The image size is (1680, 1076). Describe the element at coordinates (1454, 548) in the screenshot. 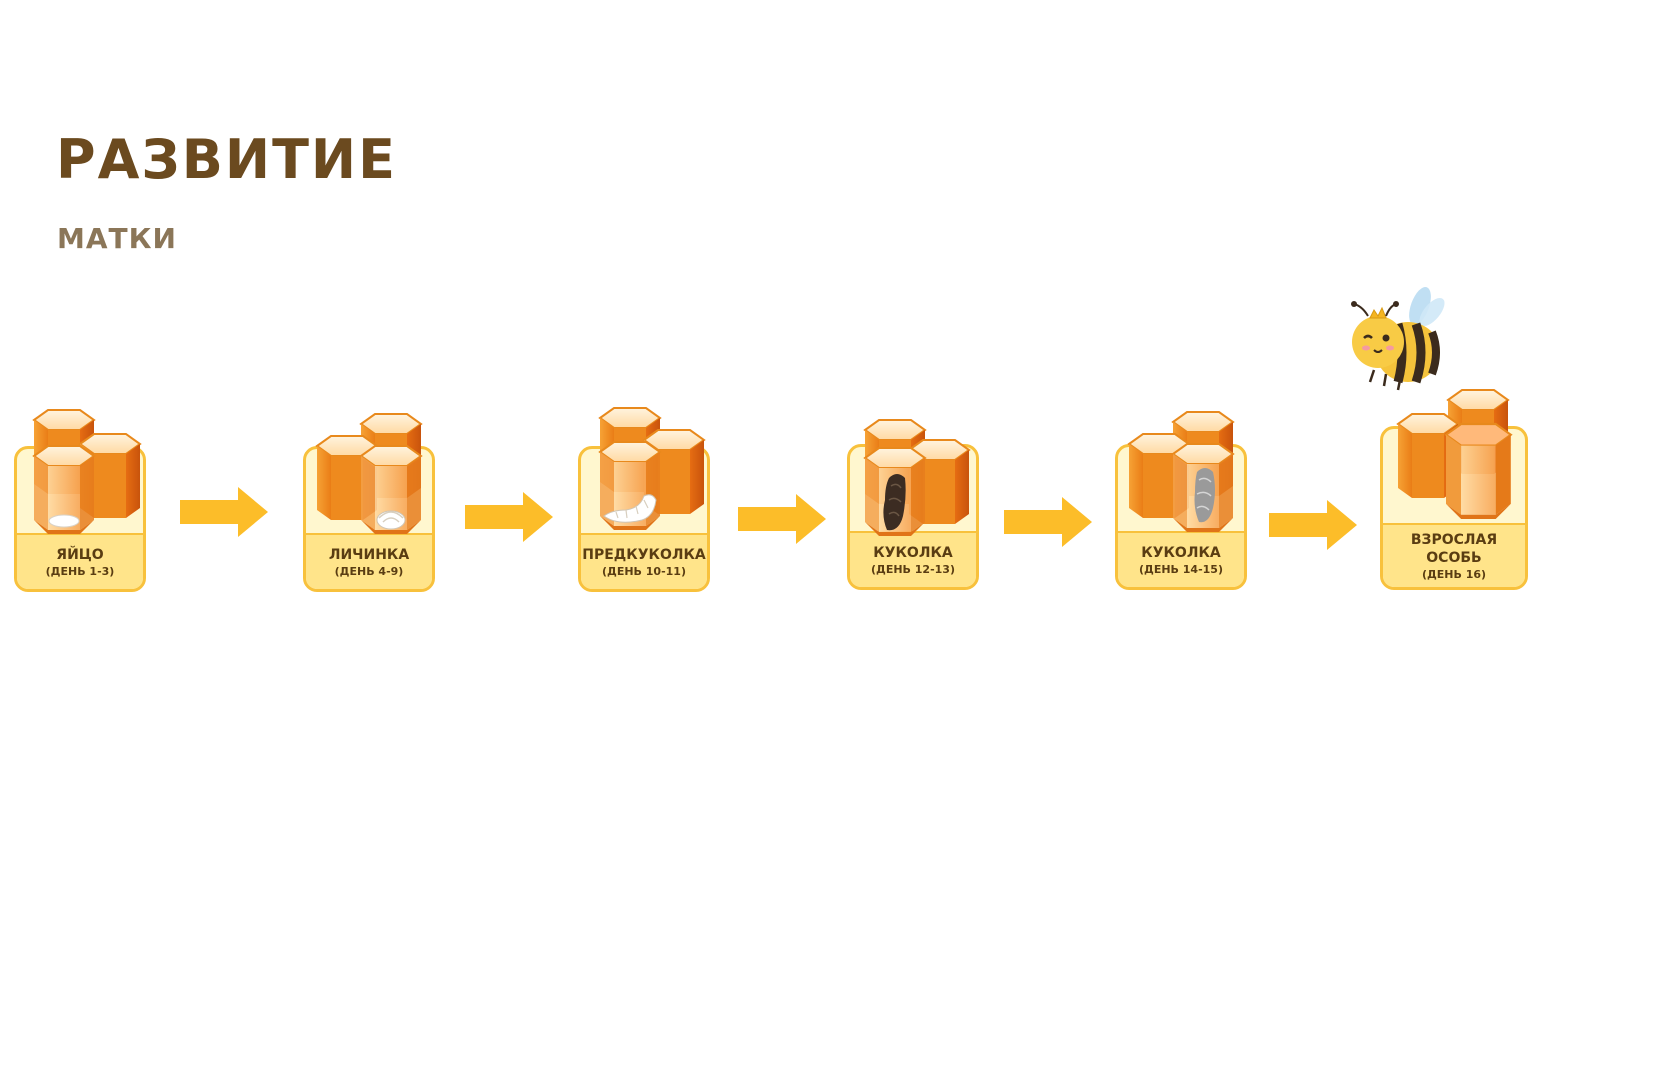

I see `stage-name: ВЗРОСЛАЯ ОСОБЬ` at that location.